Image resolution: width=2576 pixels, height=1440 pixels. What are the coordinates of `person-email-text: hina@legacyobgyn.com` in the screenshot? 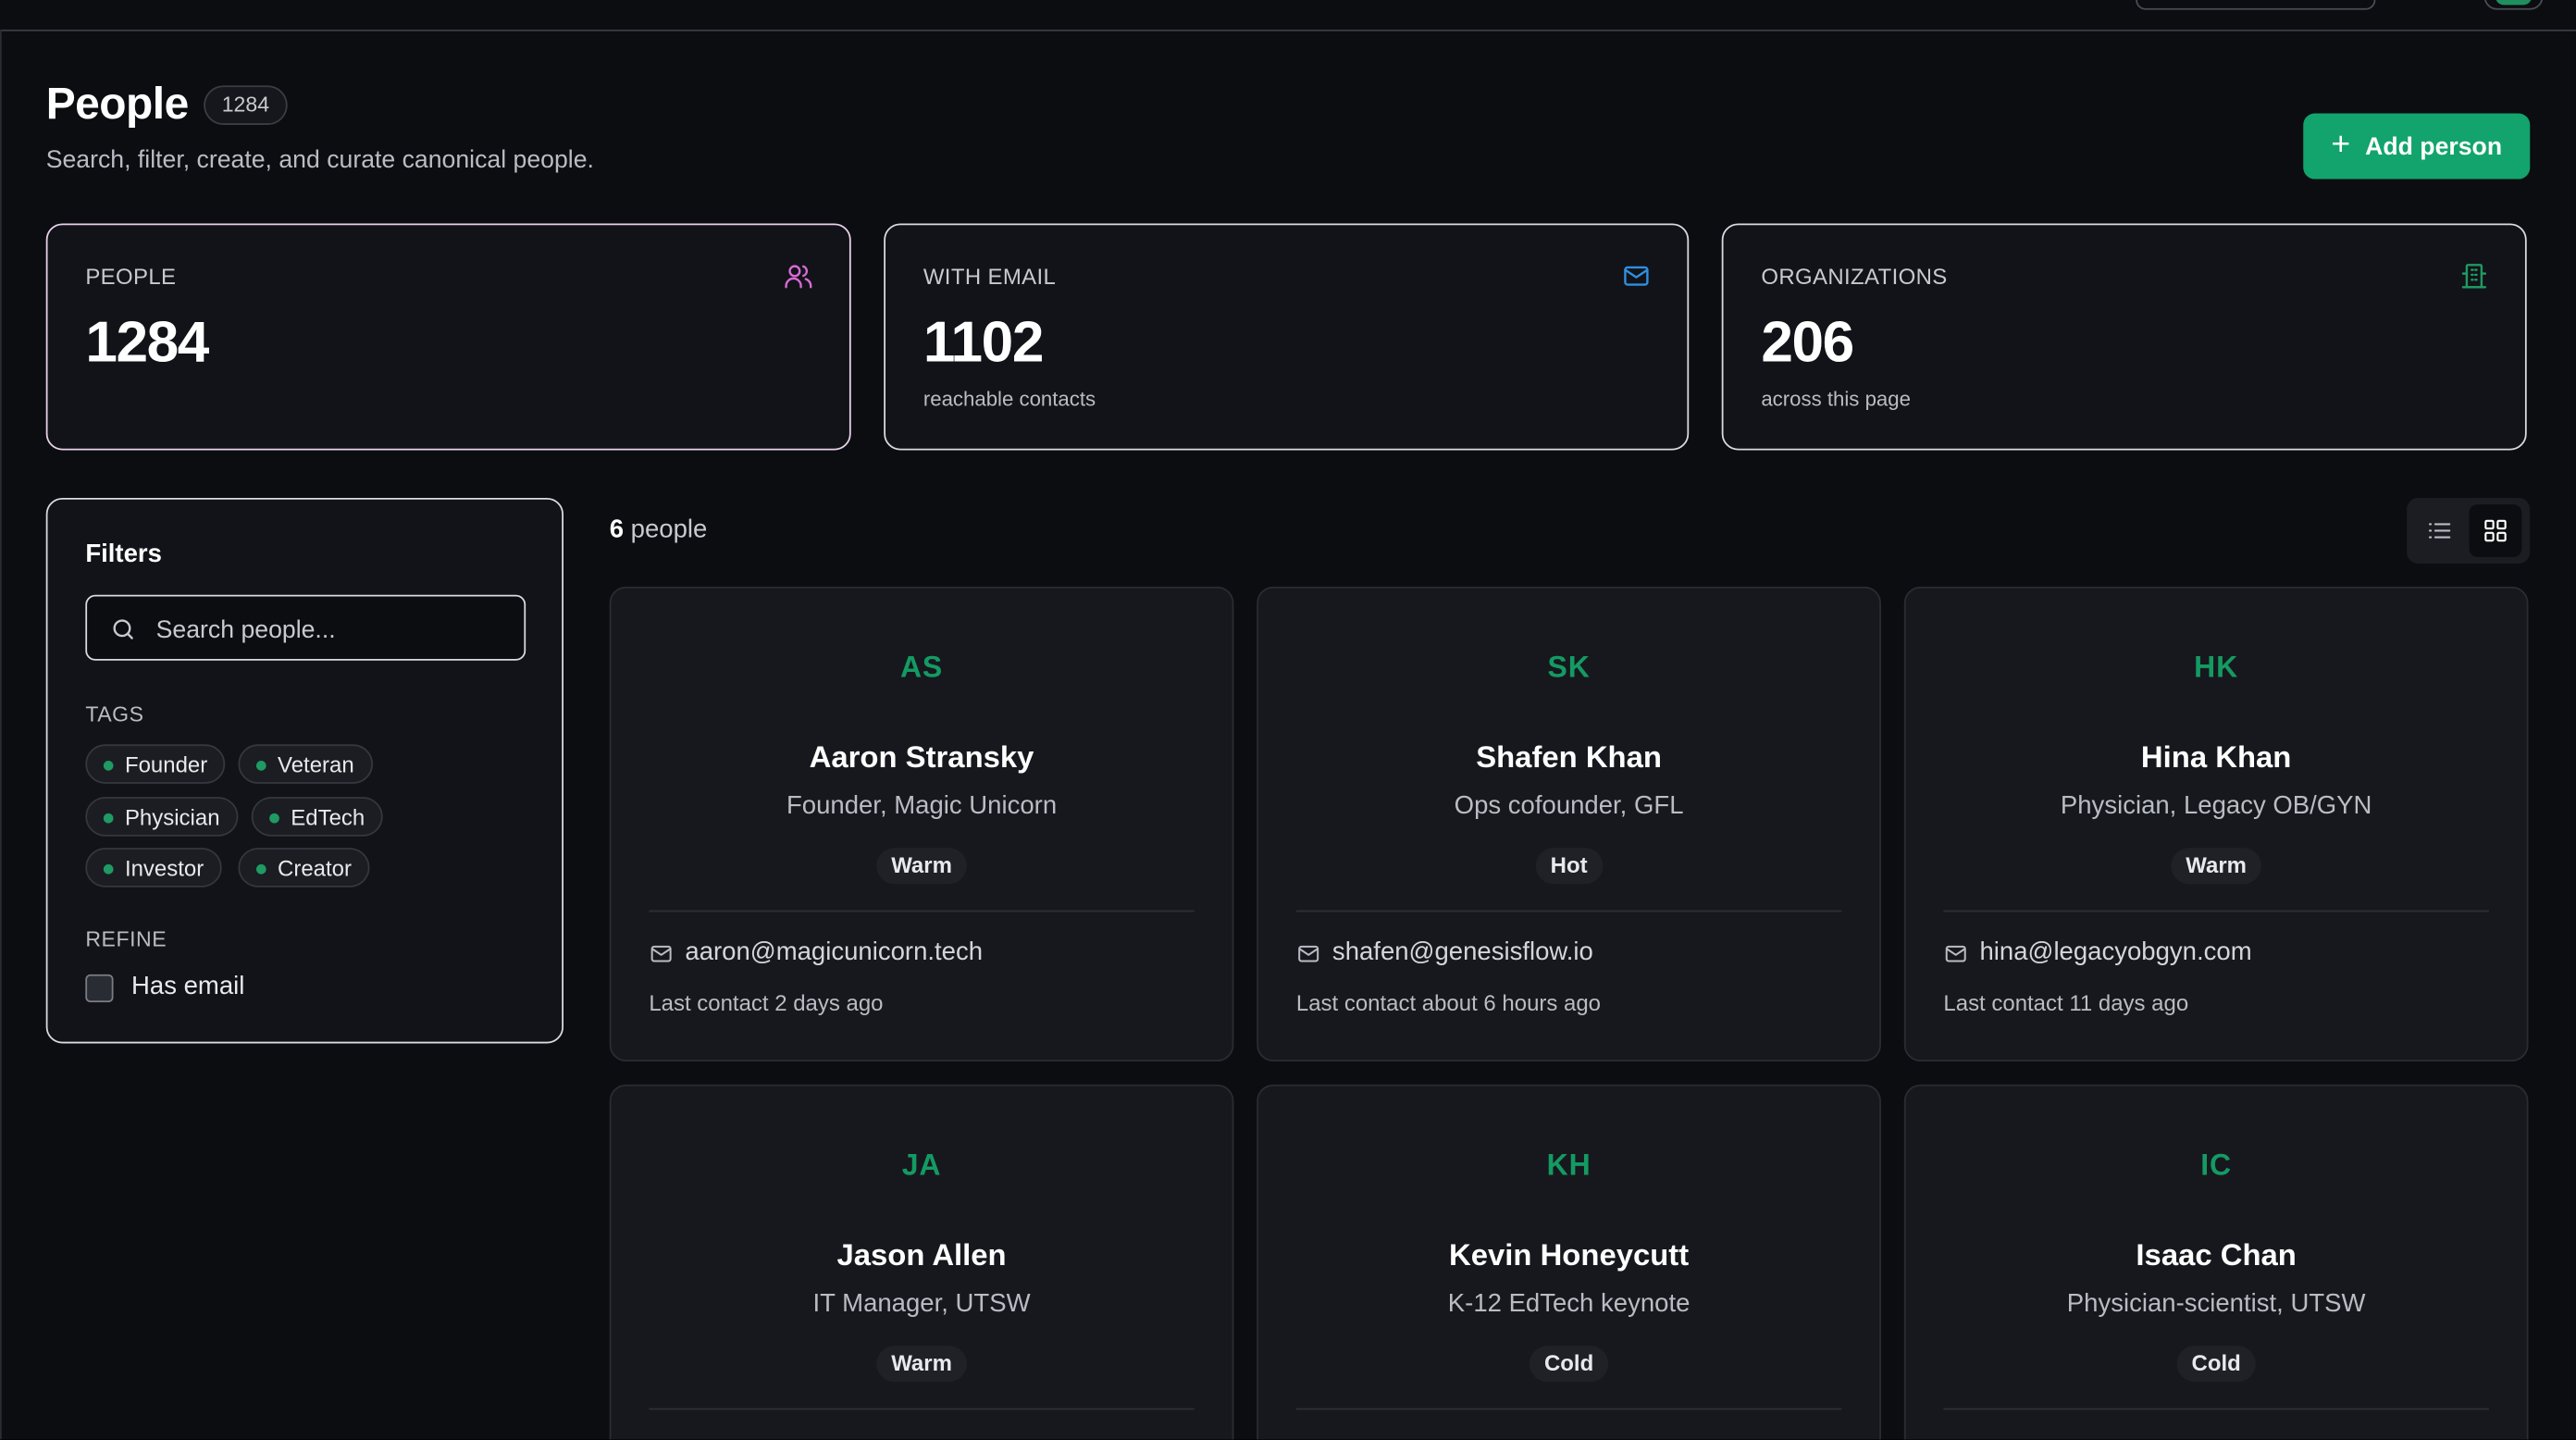 It's located at (2115, 951).